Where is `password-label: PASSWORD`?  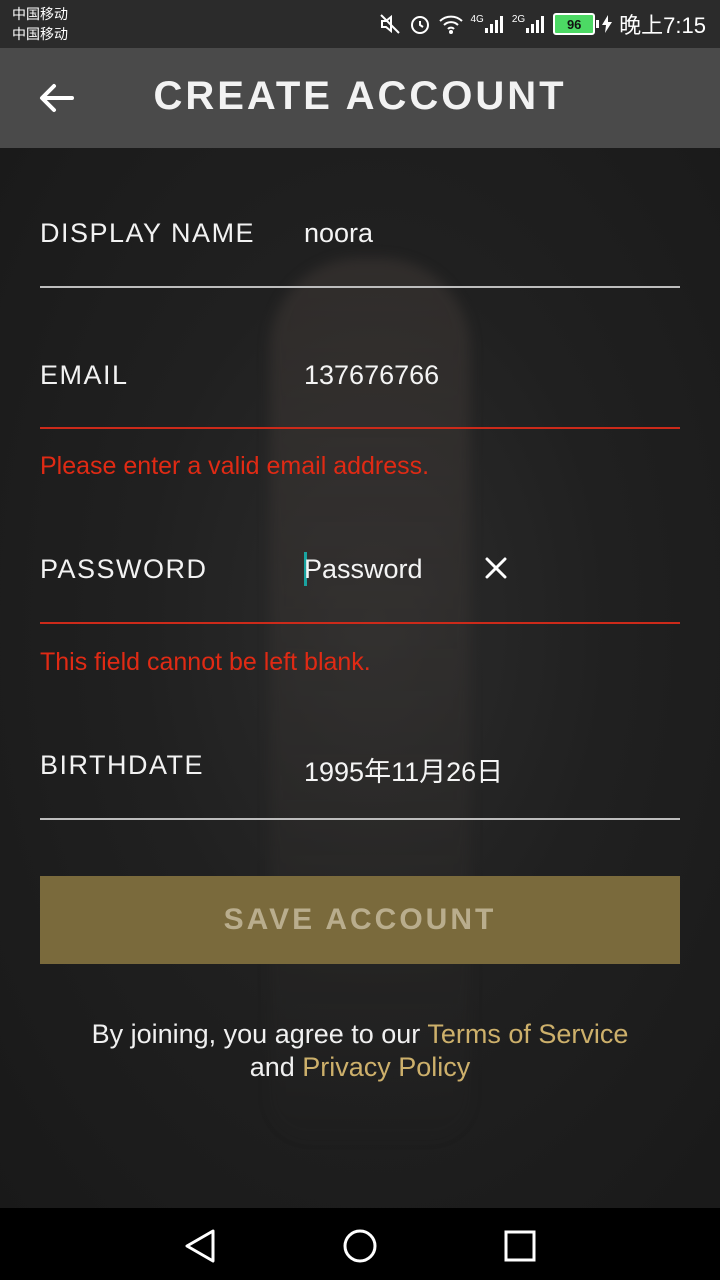
password-label: PASSWORD is located at coordinates (124, 569).